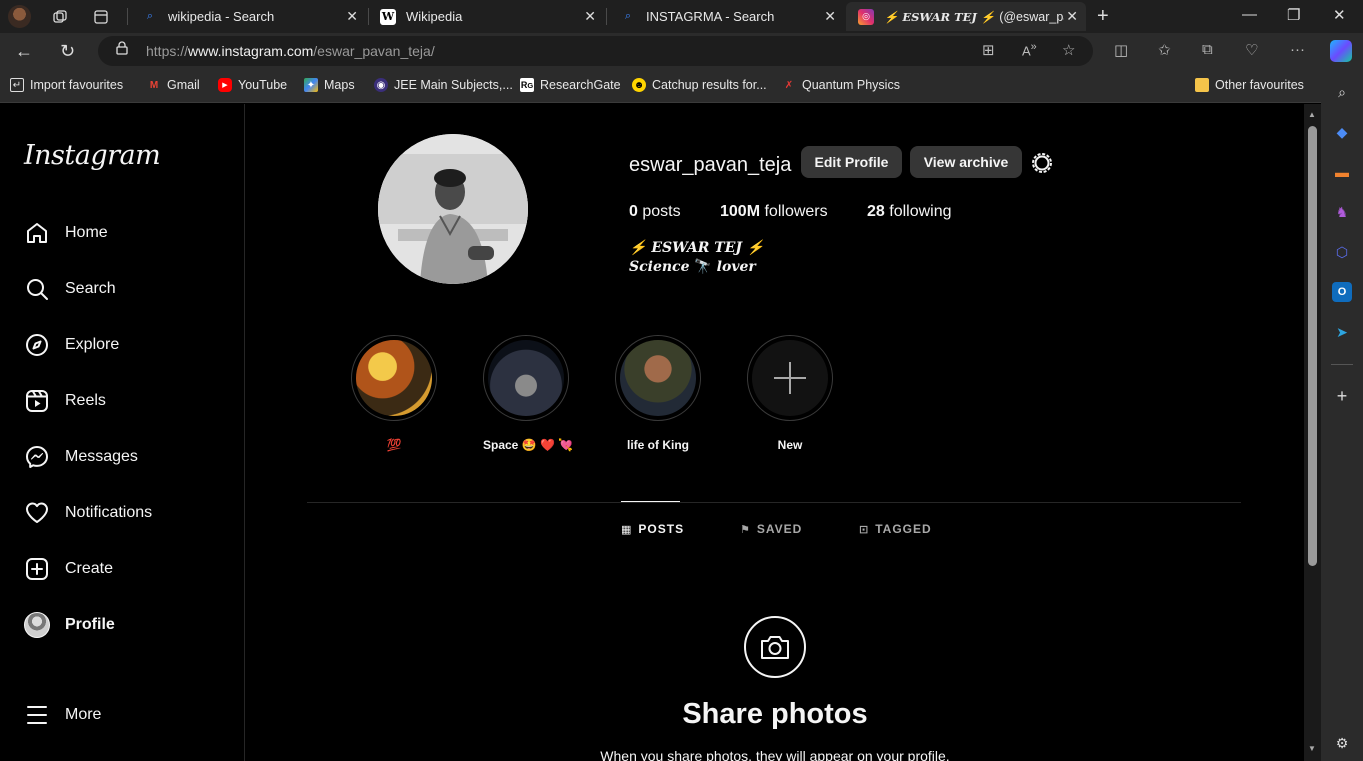  What do you see at coordinates (1342, 172) in the screenshot?
I see `tools-icon: ▬` at bounding box center [1342, 172].